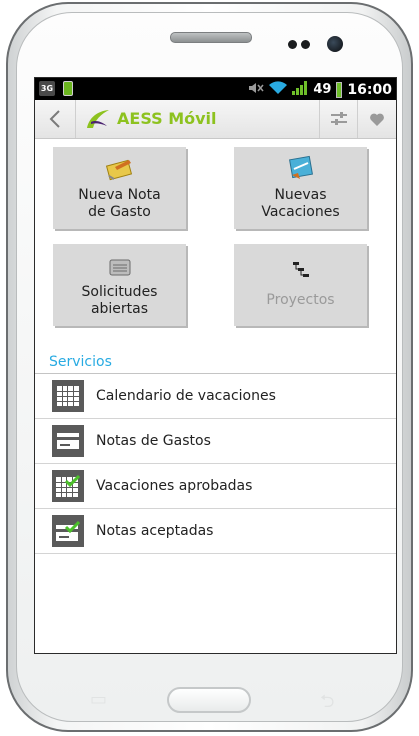  I want to click on tile-label-line1: Nuevas, so click(300, 195).